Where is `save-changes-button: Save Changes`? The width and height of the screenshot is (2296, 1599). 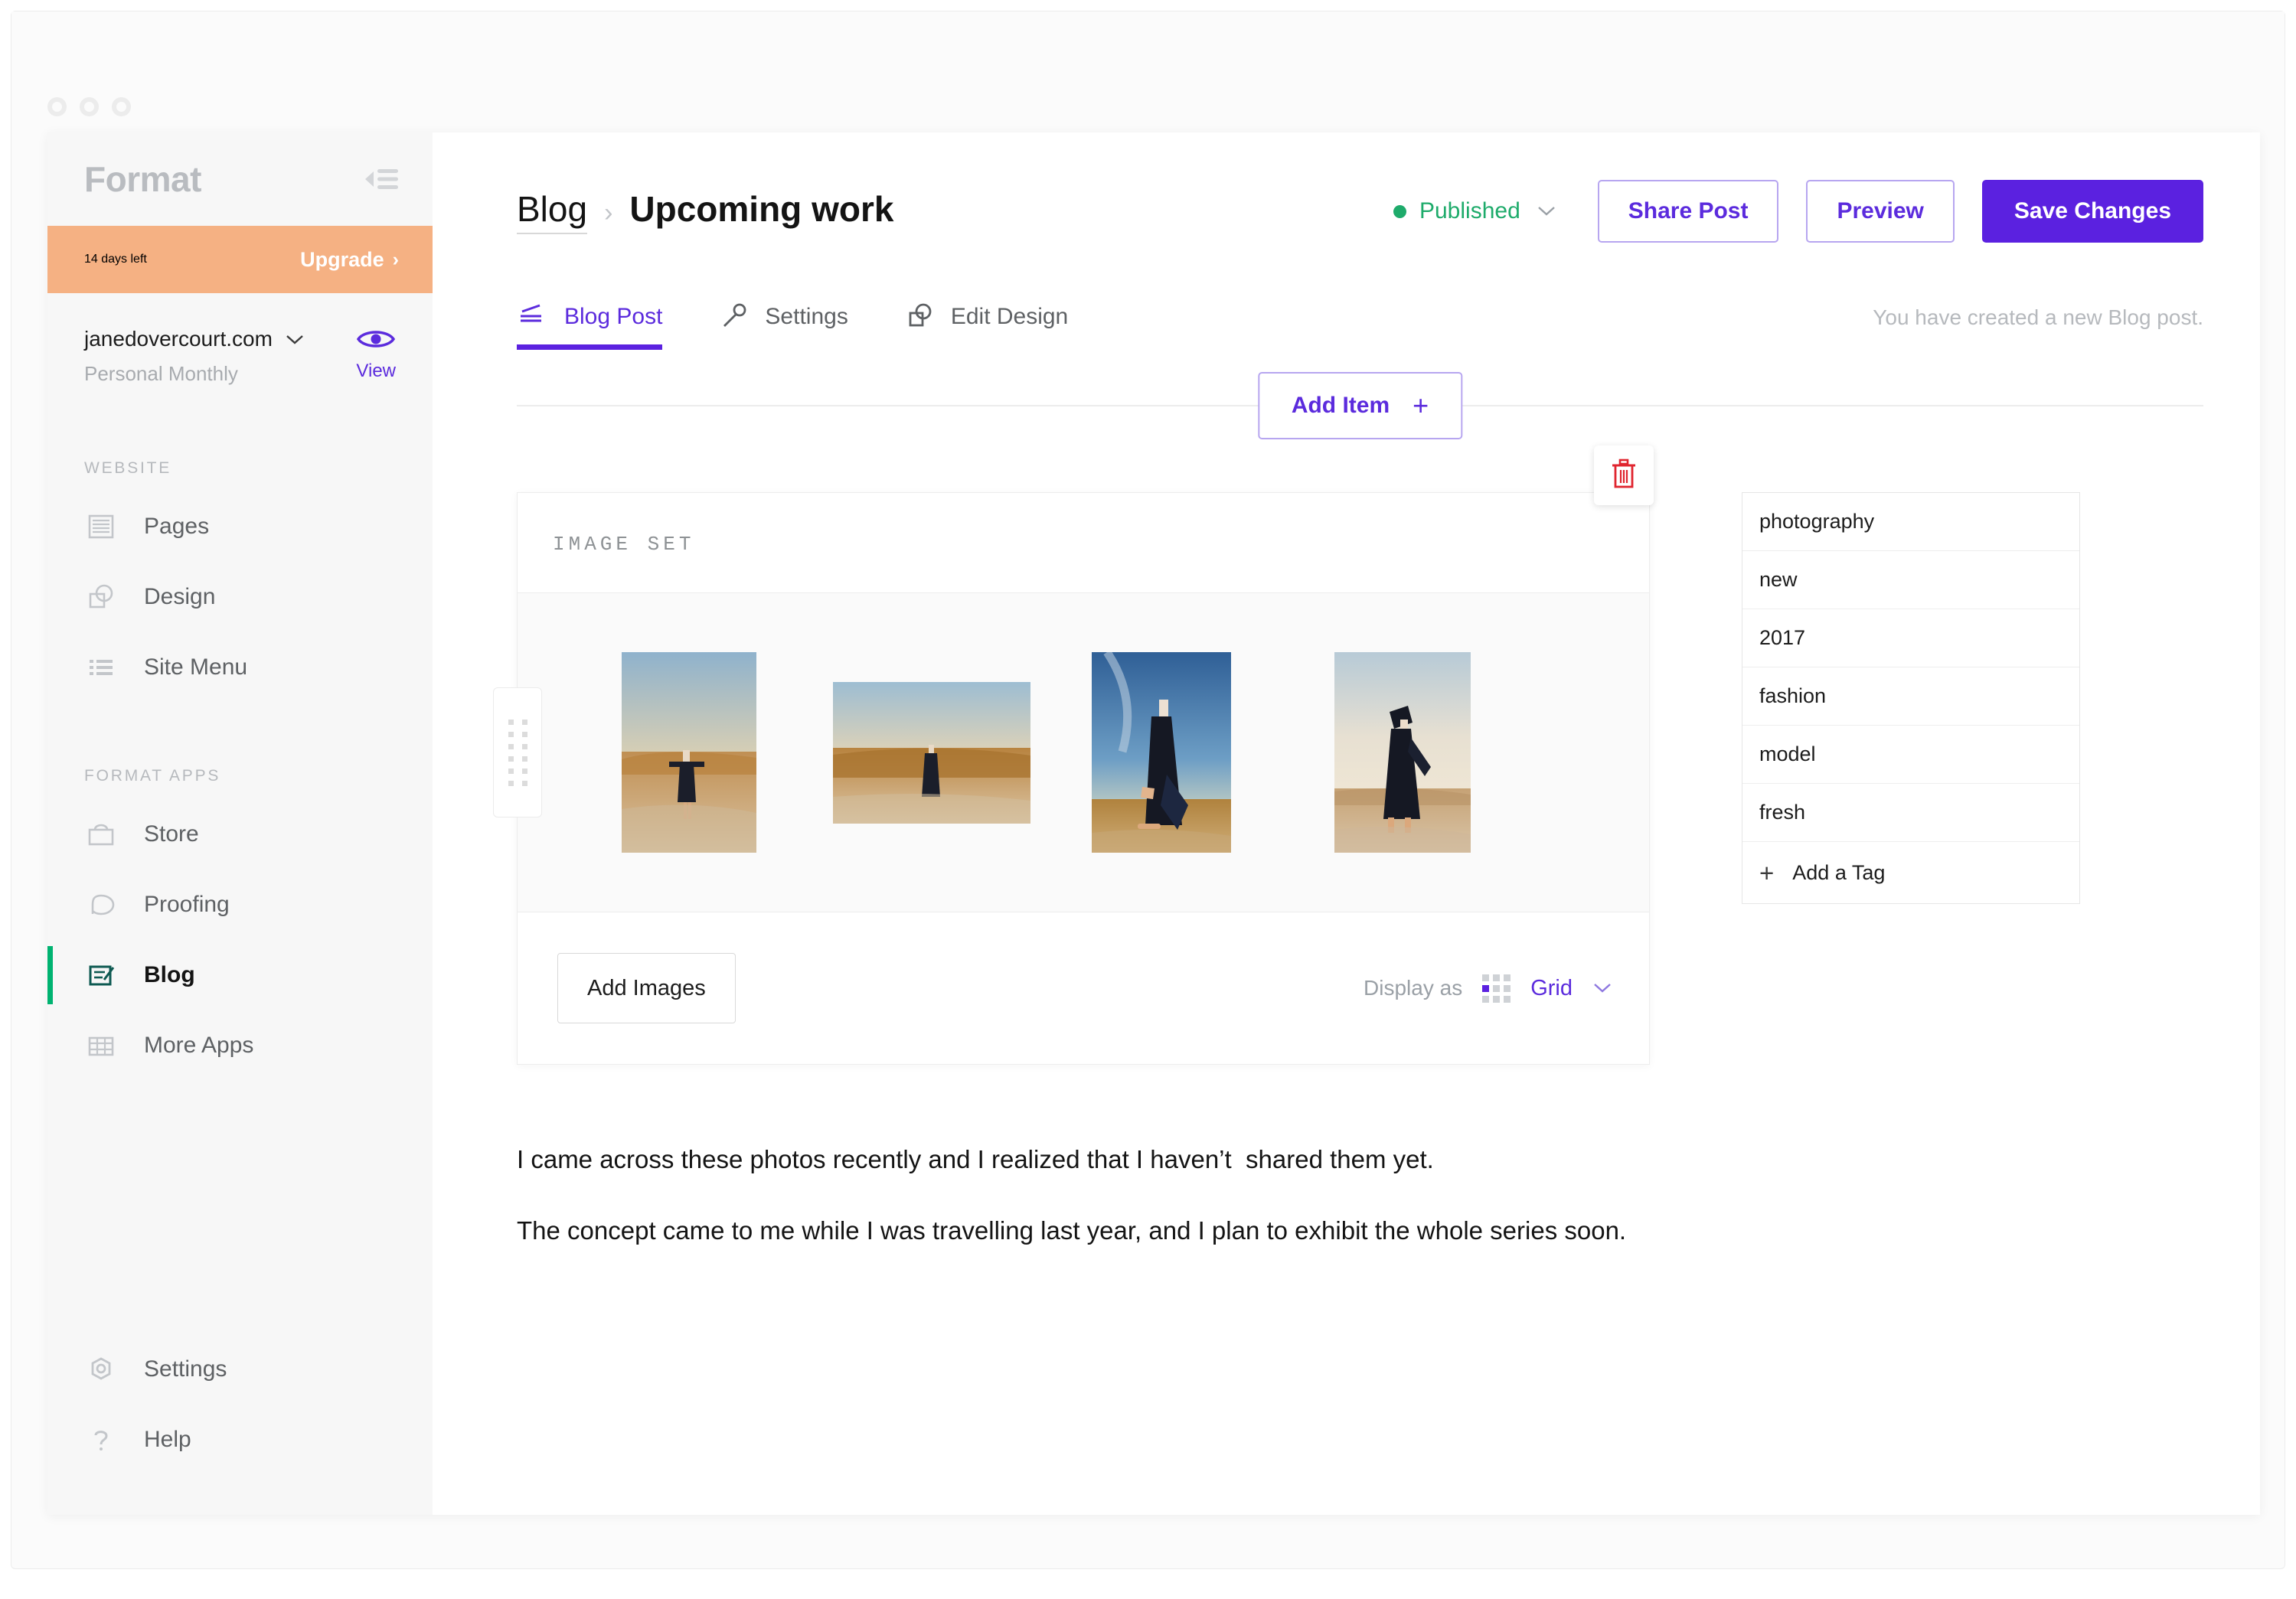 save-changes-button: Save Changes is located at coordinates (2092, 211).